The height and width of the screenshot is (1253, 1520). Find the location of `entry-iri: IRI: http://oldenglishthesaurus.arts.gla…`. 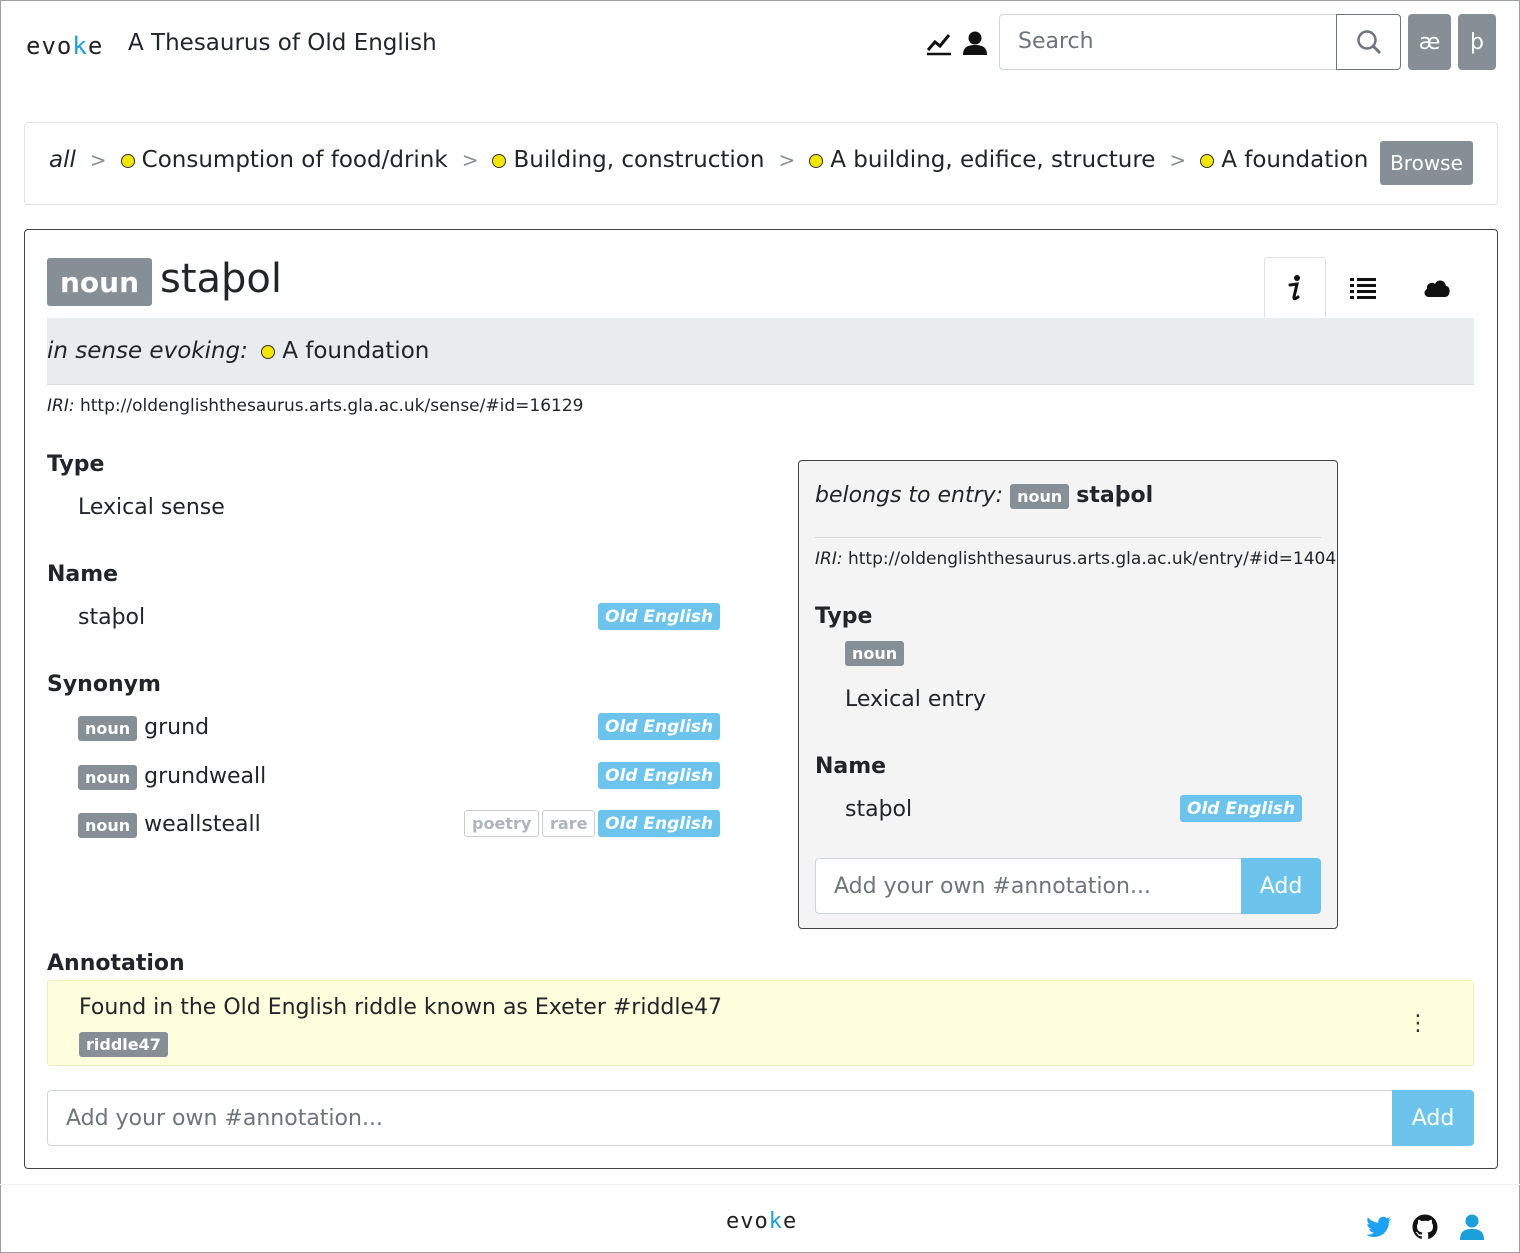

entry-iri: IRI: http://oldenglishthesaurus.arts.gla… is located at coordinates (1076, 559).